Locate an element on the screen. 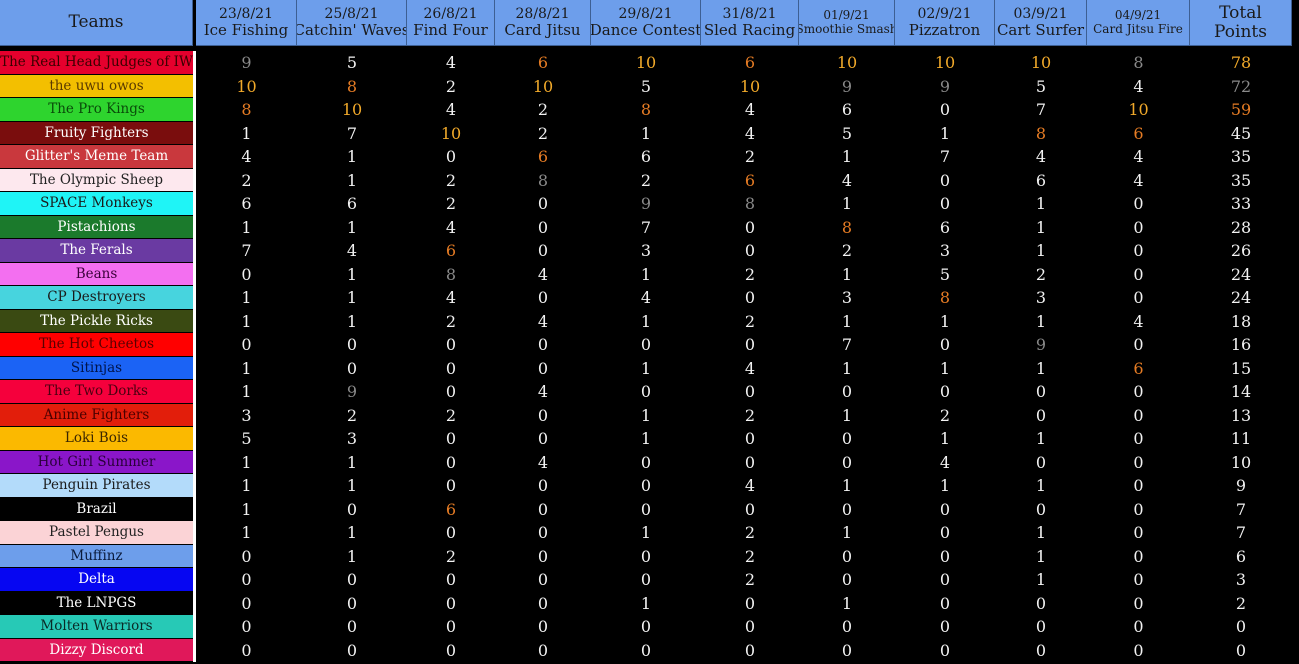 Image resolution: width=1299 pixels, height=664 pixels. team-name-cell: The Olympic Sheep is located at coordinates (96, 180).